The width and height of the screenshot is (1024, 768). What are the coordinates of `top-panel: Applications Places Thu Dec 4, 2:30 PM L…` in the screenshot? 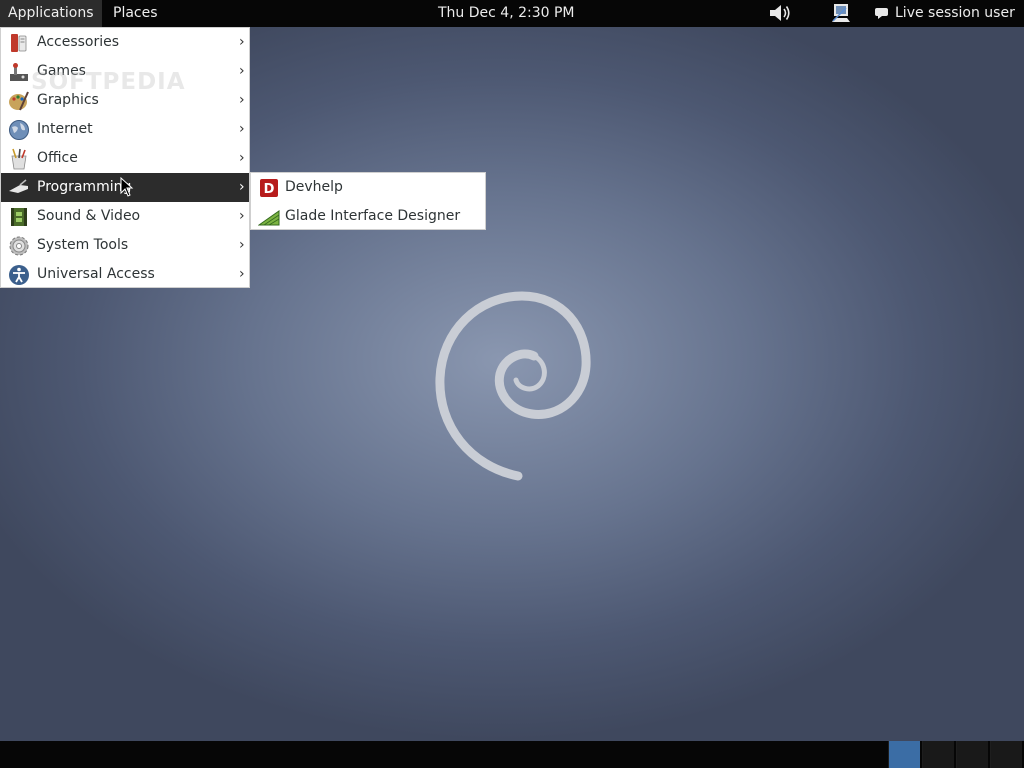 It's located at (512, 13).